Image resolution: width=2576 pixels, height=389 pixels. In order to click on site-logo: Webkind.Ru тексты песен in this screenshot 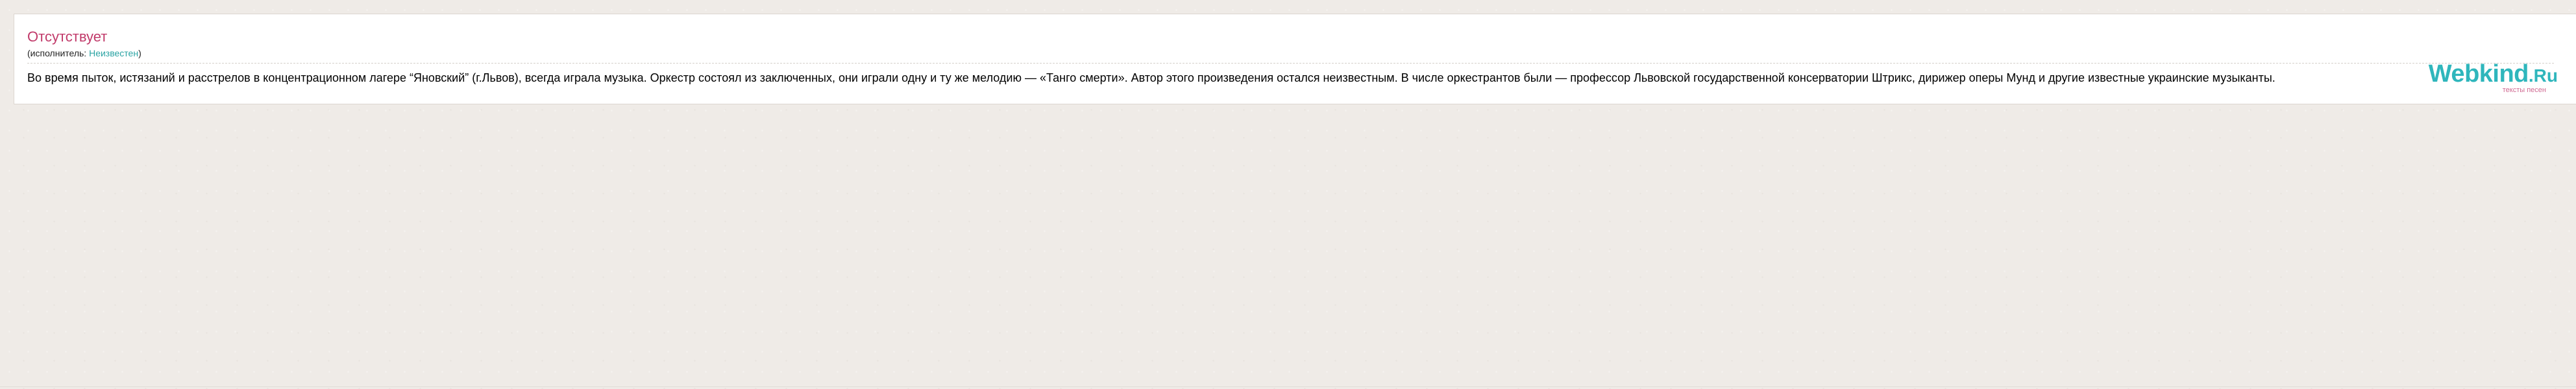, I will do `click(2493, 78)`.